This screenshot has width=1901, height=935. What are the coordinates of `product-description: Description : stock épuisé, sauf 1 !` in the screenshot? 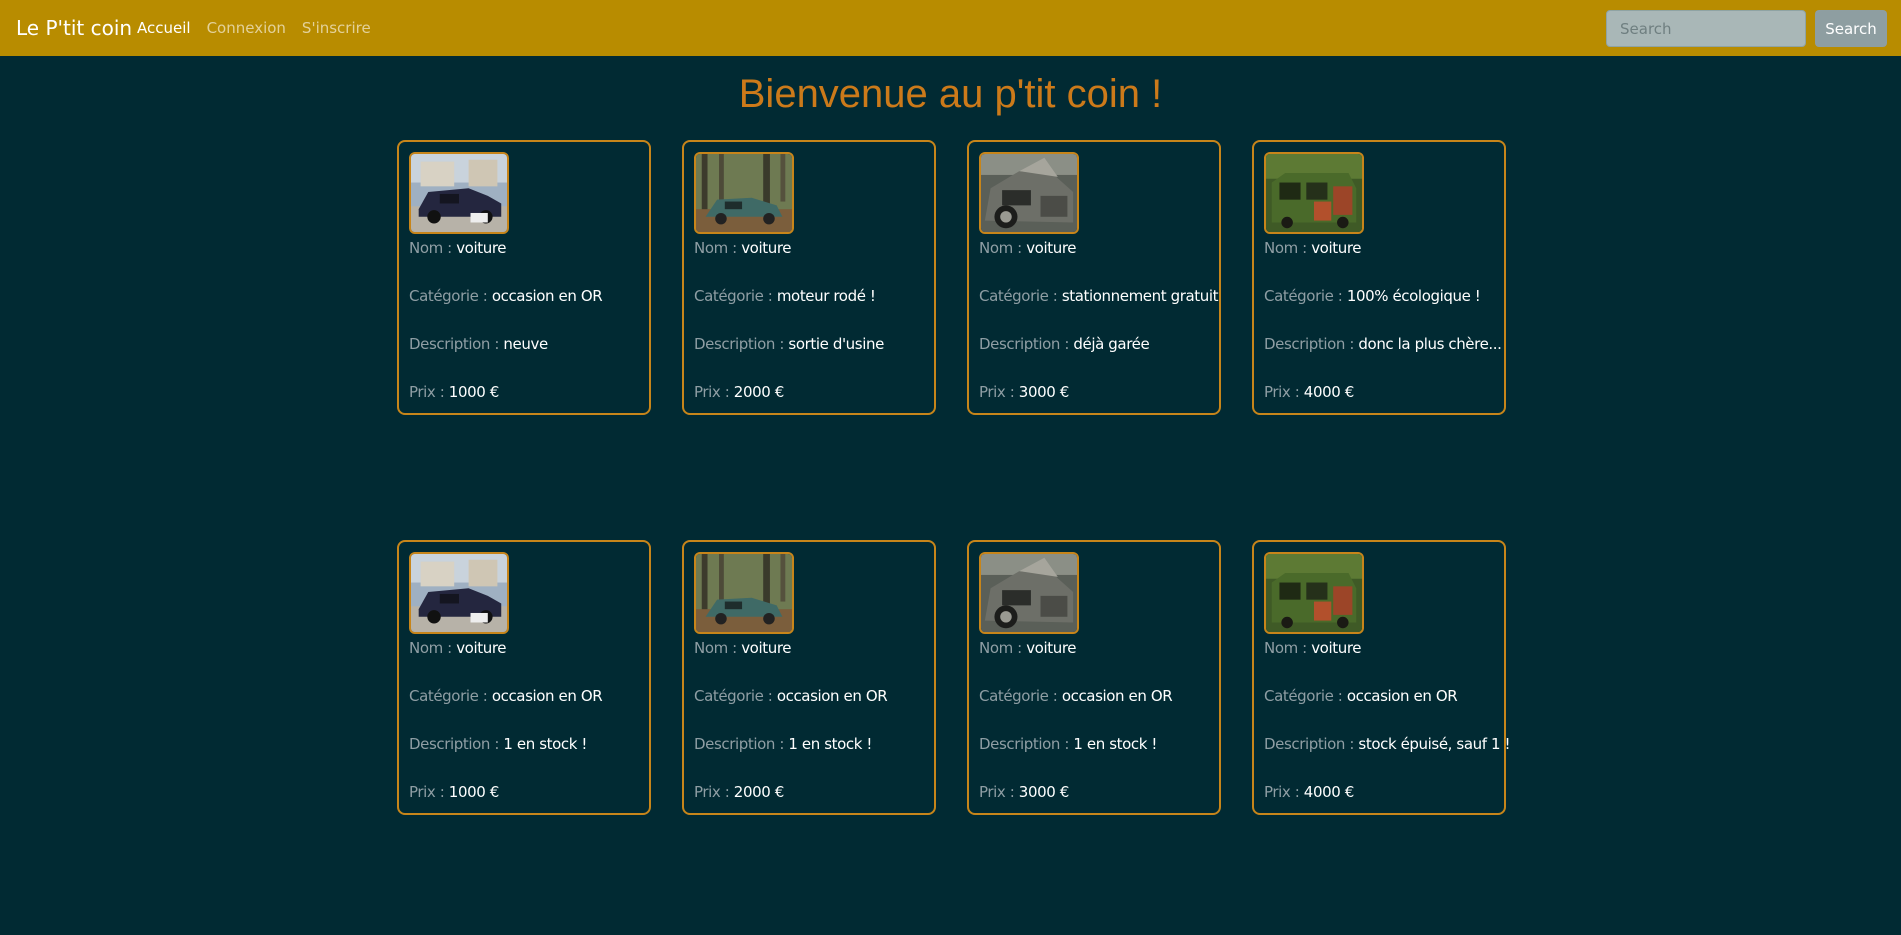 It's located at (1387, 744).